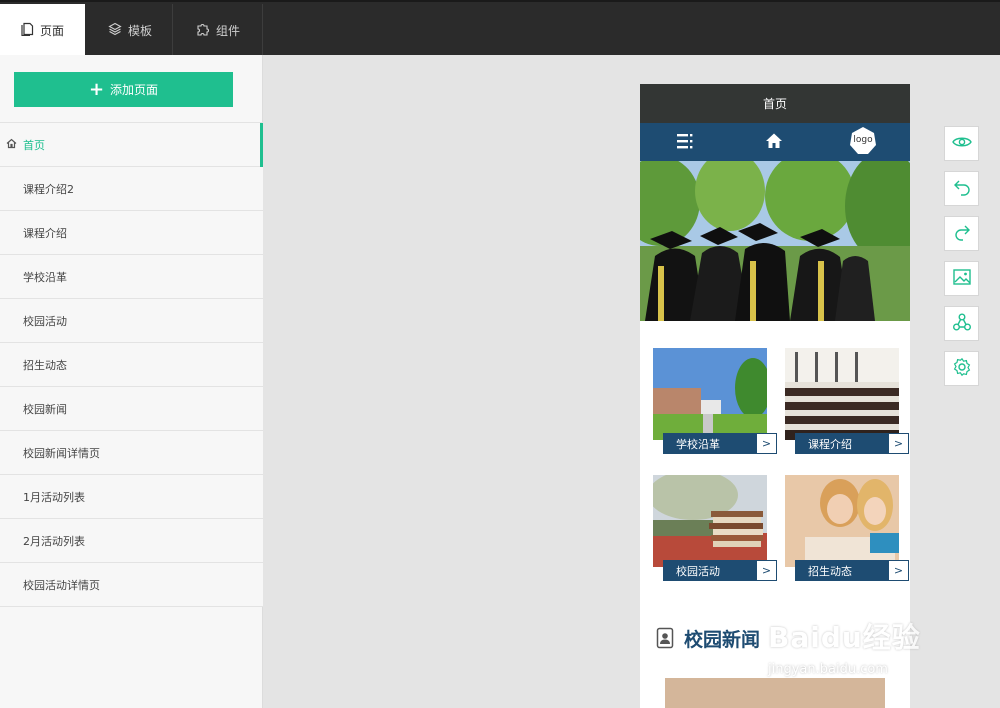 This screenshot has height=708, width=1000. Describe the element at coordinates (131, 453) in the screenshot. I see `page-item: 校园新闻详情页` at that location.